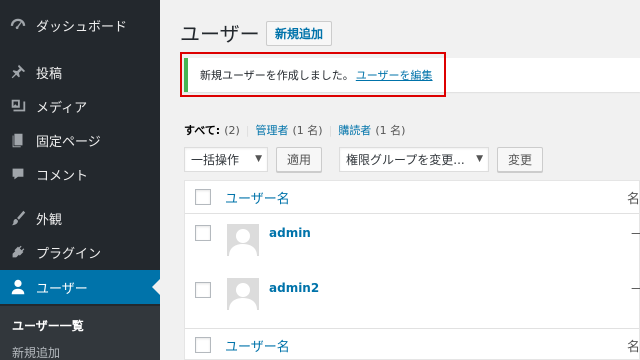 The width and height of the screenshot is (640, 360). Describe the element at coordinates (203, 345) in the screenshot. I see `select-all-checkbox-footer` at that location.